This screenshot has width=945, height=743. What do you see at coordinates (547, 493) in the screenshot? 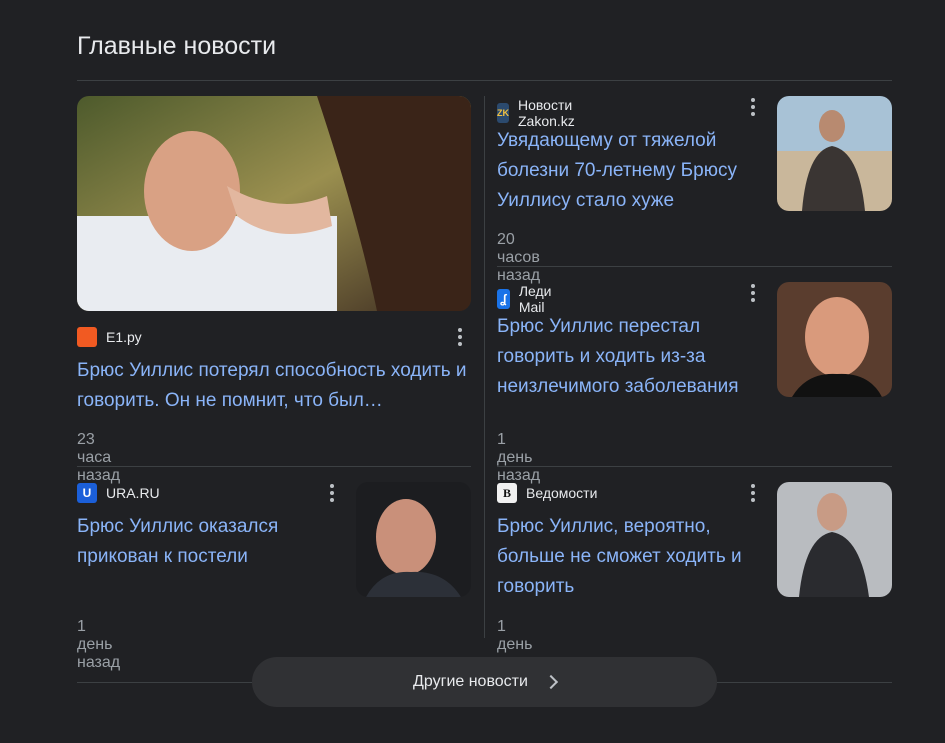
I see `news-source: B Ведомости` at bounding box center [547, 493].